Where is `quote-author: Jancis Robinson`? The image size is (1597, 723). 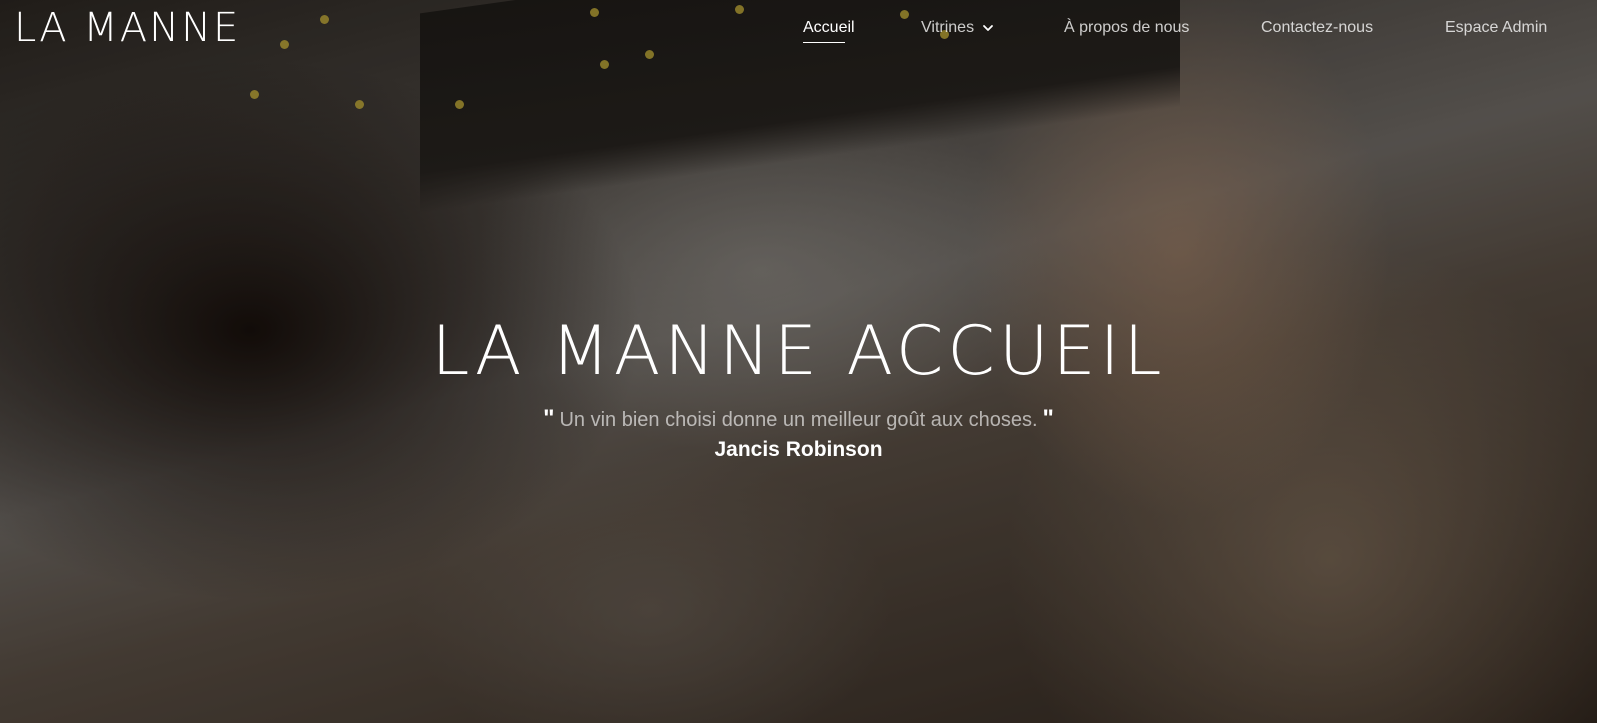 quote-author: Jancis Robinson is located at coordinates (798, 449).